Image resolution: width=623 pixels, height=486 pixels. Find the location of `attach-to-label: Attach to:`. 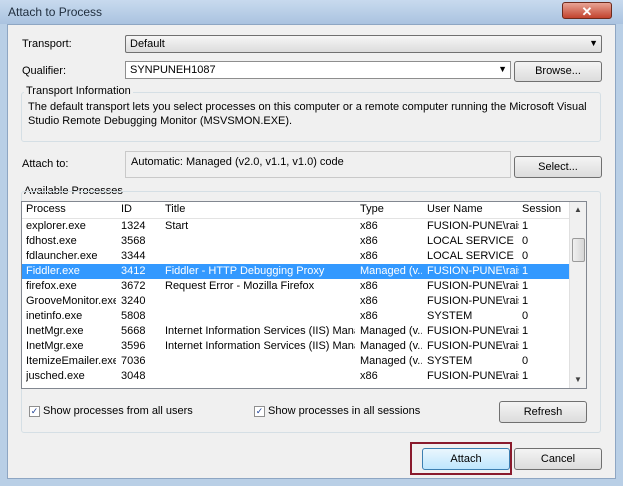

attach-to-label: Attach to: is located at coordinates (45, 164).